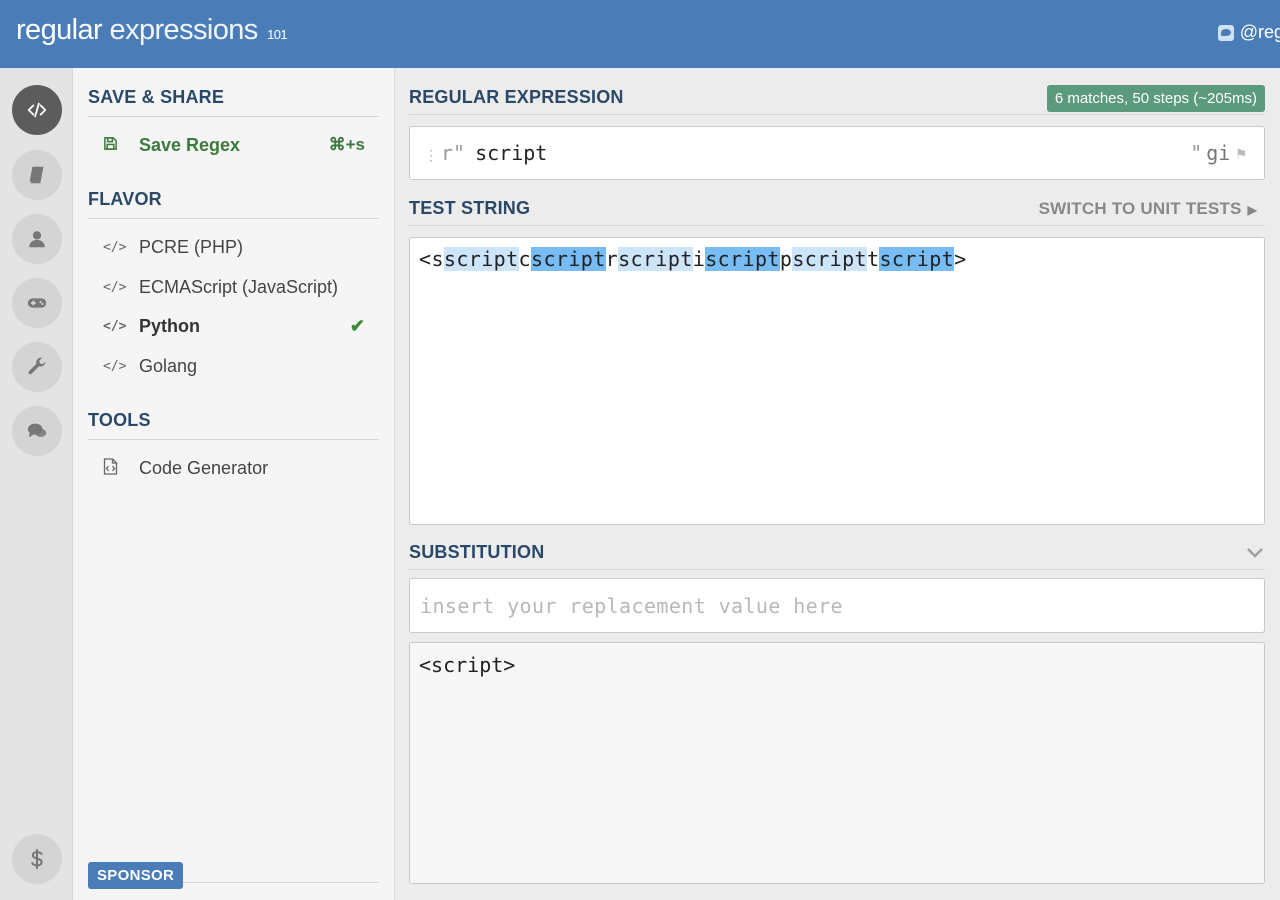  I want to click on regex-delimiter-prefix: ⋮ r", so click(444, 153).